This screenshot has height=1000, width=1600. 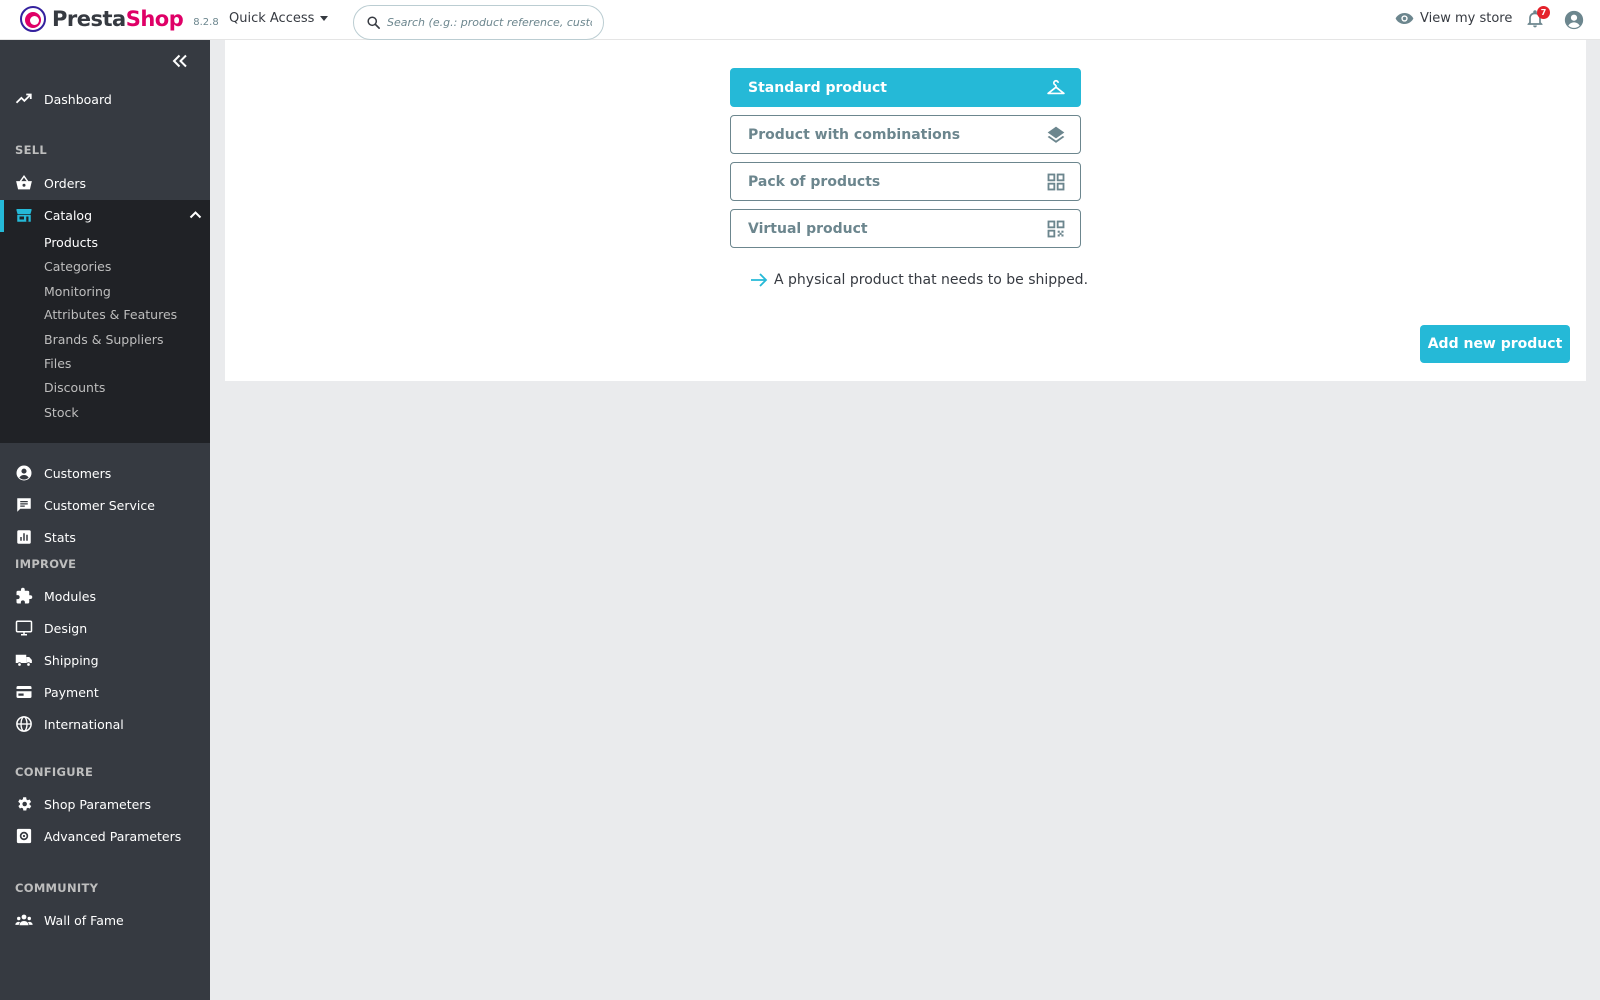 I want to click on qr-code-icon, so click(x=1056, y=229).